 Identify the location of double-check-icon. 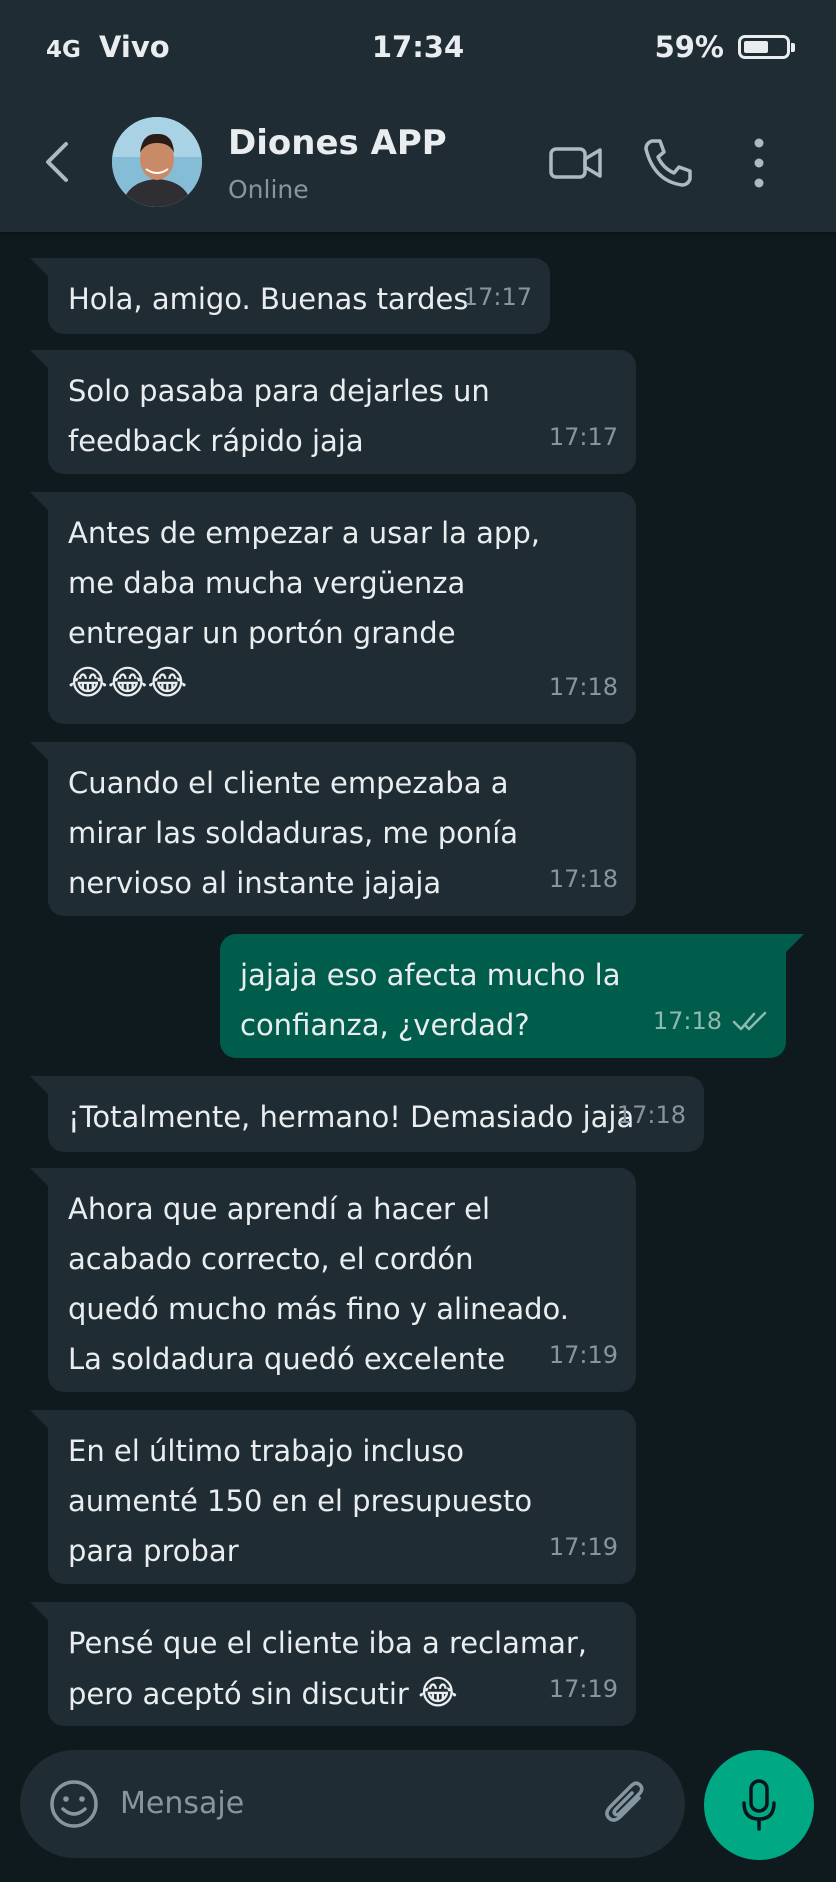
(749, 1021).